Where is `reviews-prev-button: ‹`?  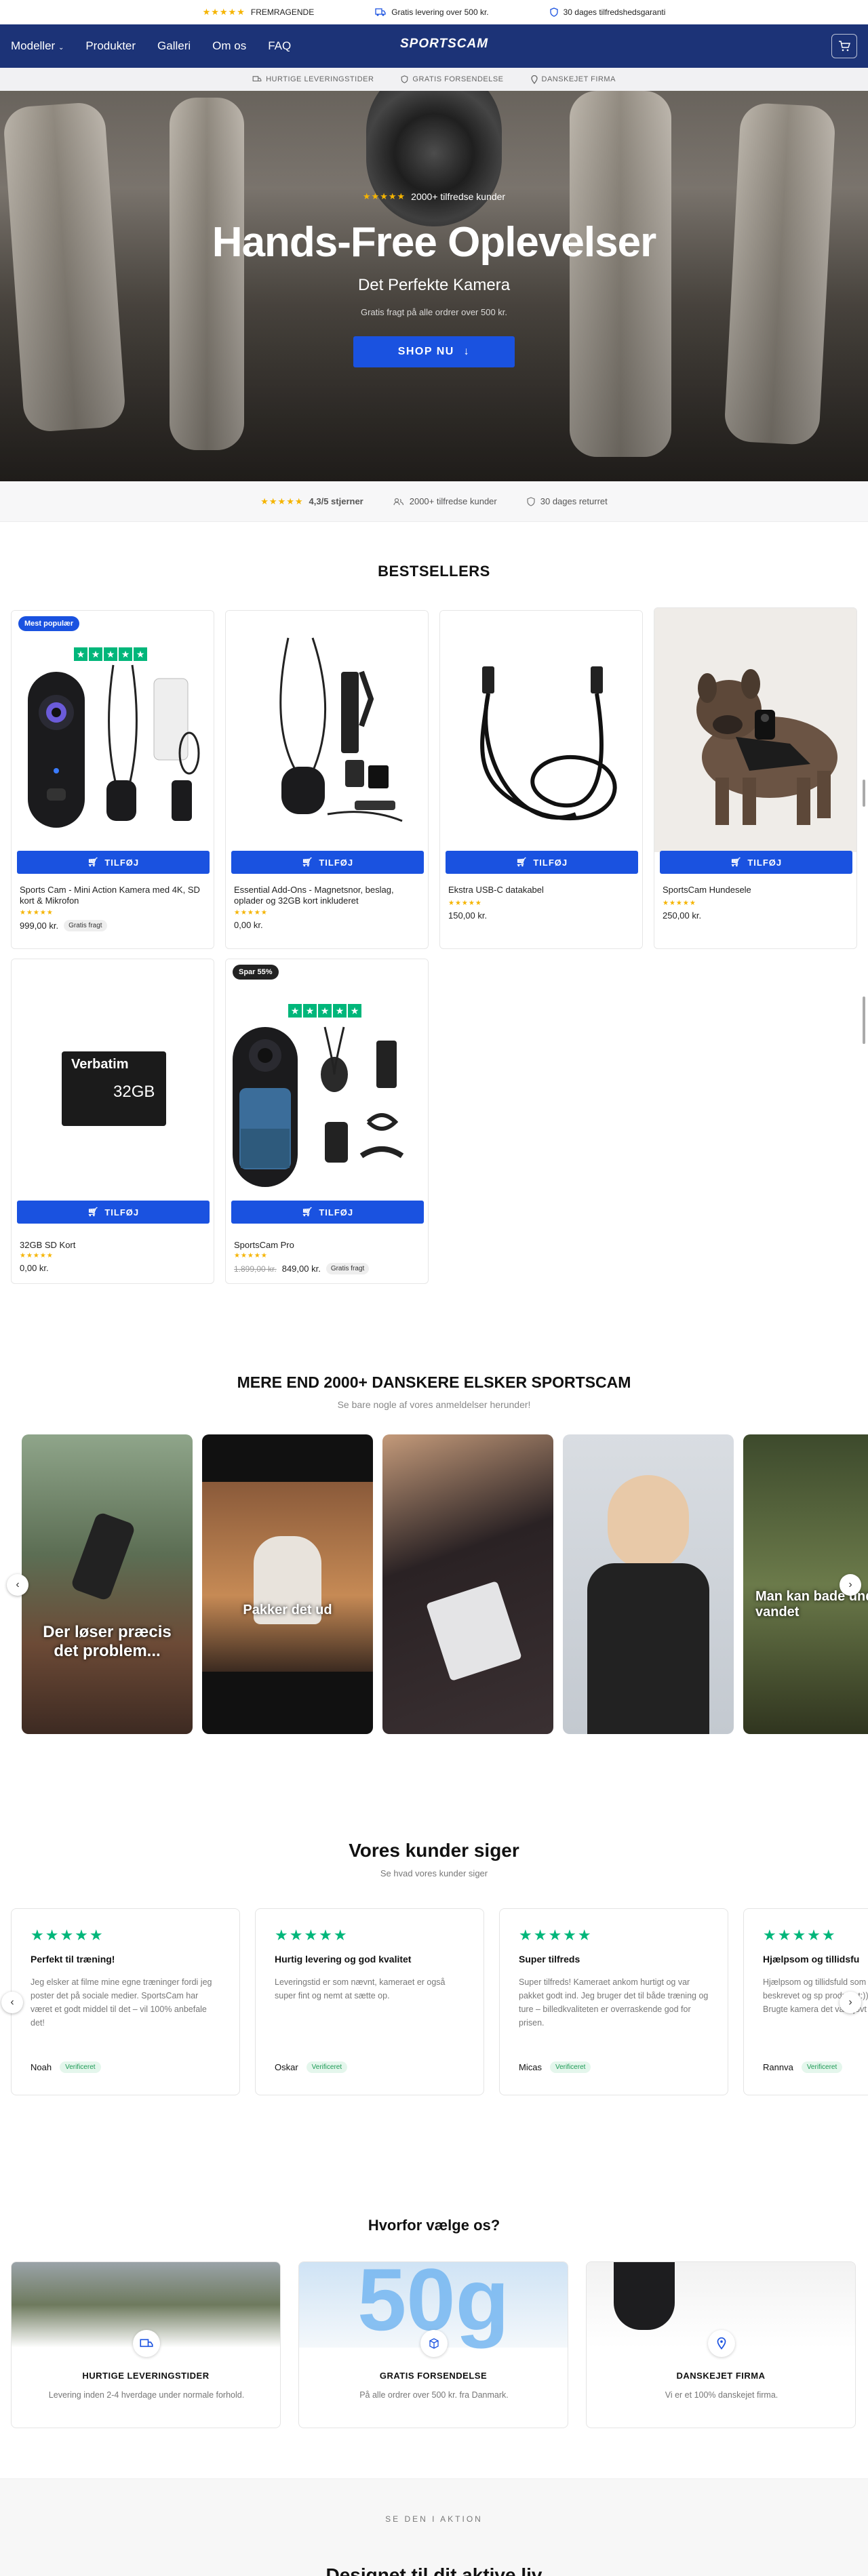 reviews-prev-button: ‹ is located at coordinates (12, 2002).